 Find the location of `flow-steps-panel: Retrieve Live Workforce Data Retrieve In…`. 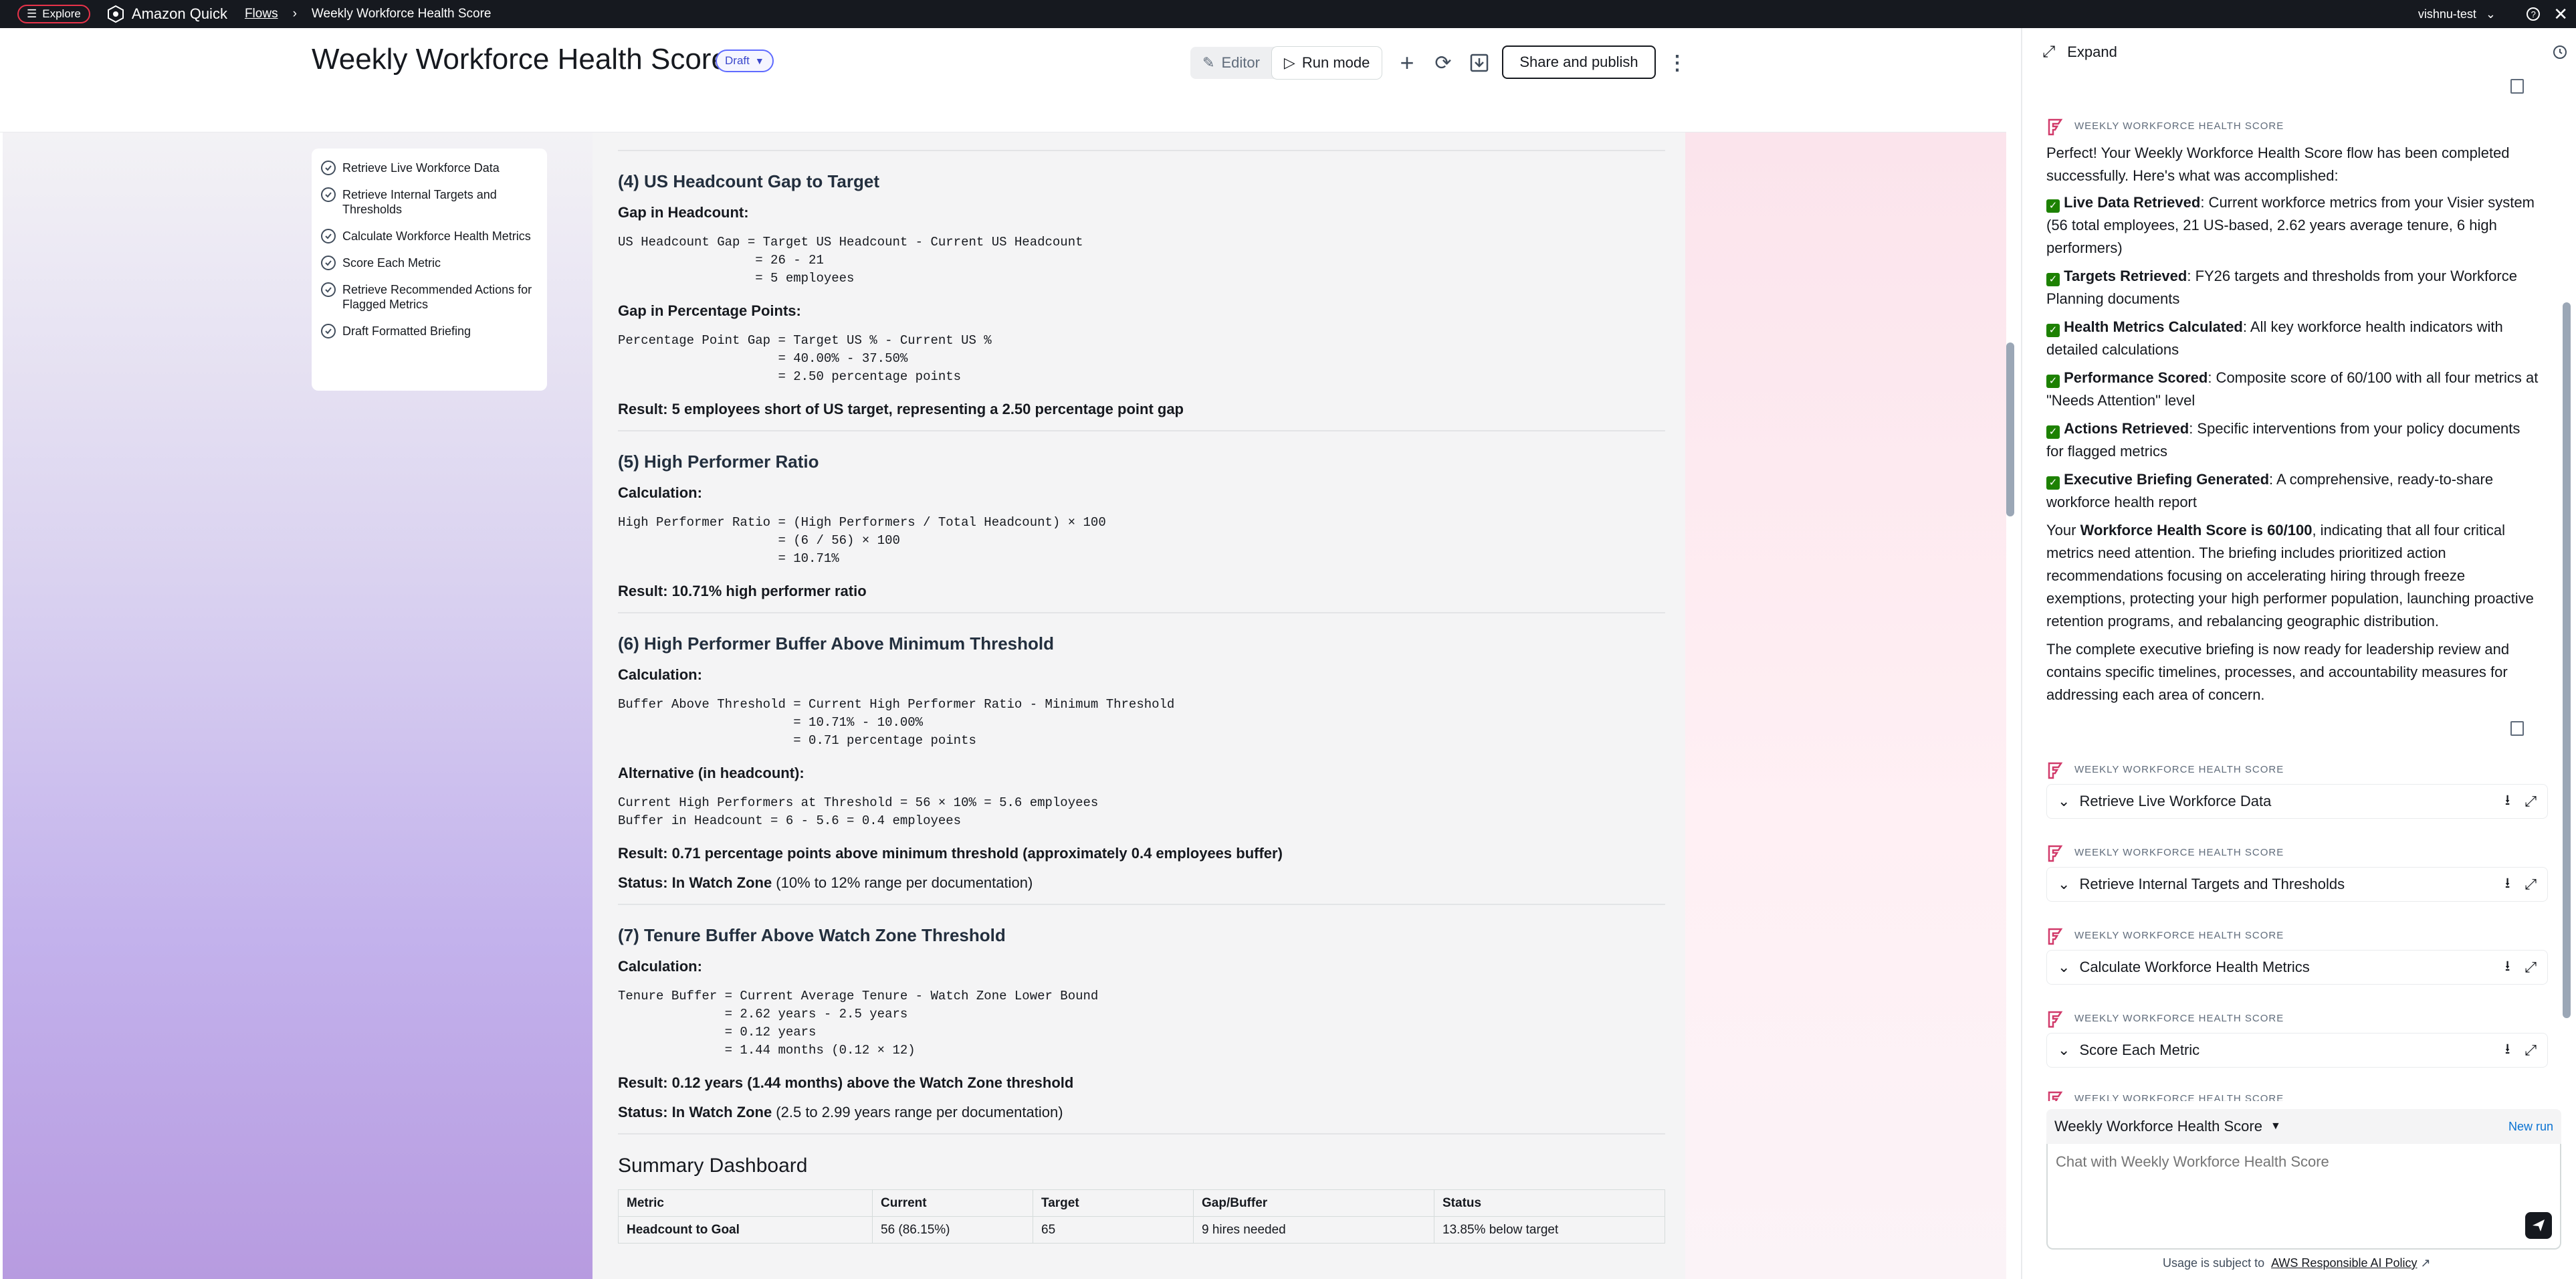

flow-steps-panel: Retrieve Live Workforce Data Retrieve In… is located at coordinates (429, 270).